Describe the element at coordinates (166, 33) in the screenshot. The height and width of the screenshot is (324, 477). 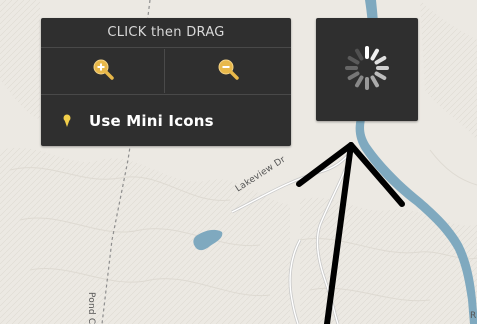
I see `panel-title: CLICK then DRAG` at that location.